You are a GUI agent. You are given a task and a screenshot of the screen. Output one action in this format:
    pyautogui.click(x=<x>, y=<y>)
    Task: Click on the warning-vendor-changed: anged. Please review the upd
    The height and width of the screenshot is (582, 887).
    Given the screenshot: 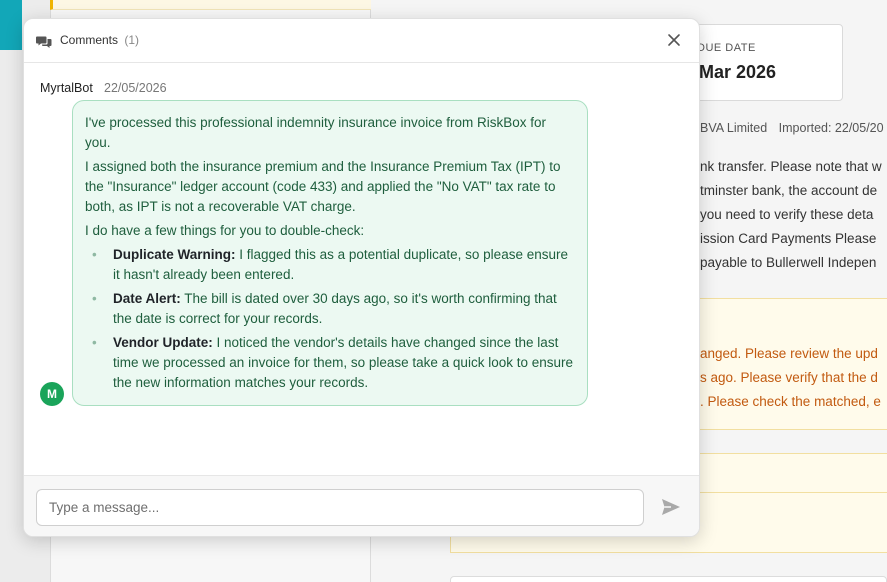 What is the action you would take?
    pyautogui.click(x=789, y=353)
    